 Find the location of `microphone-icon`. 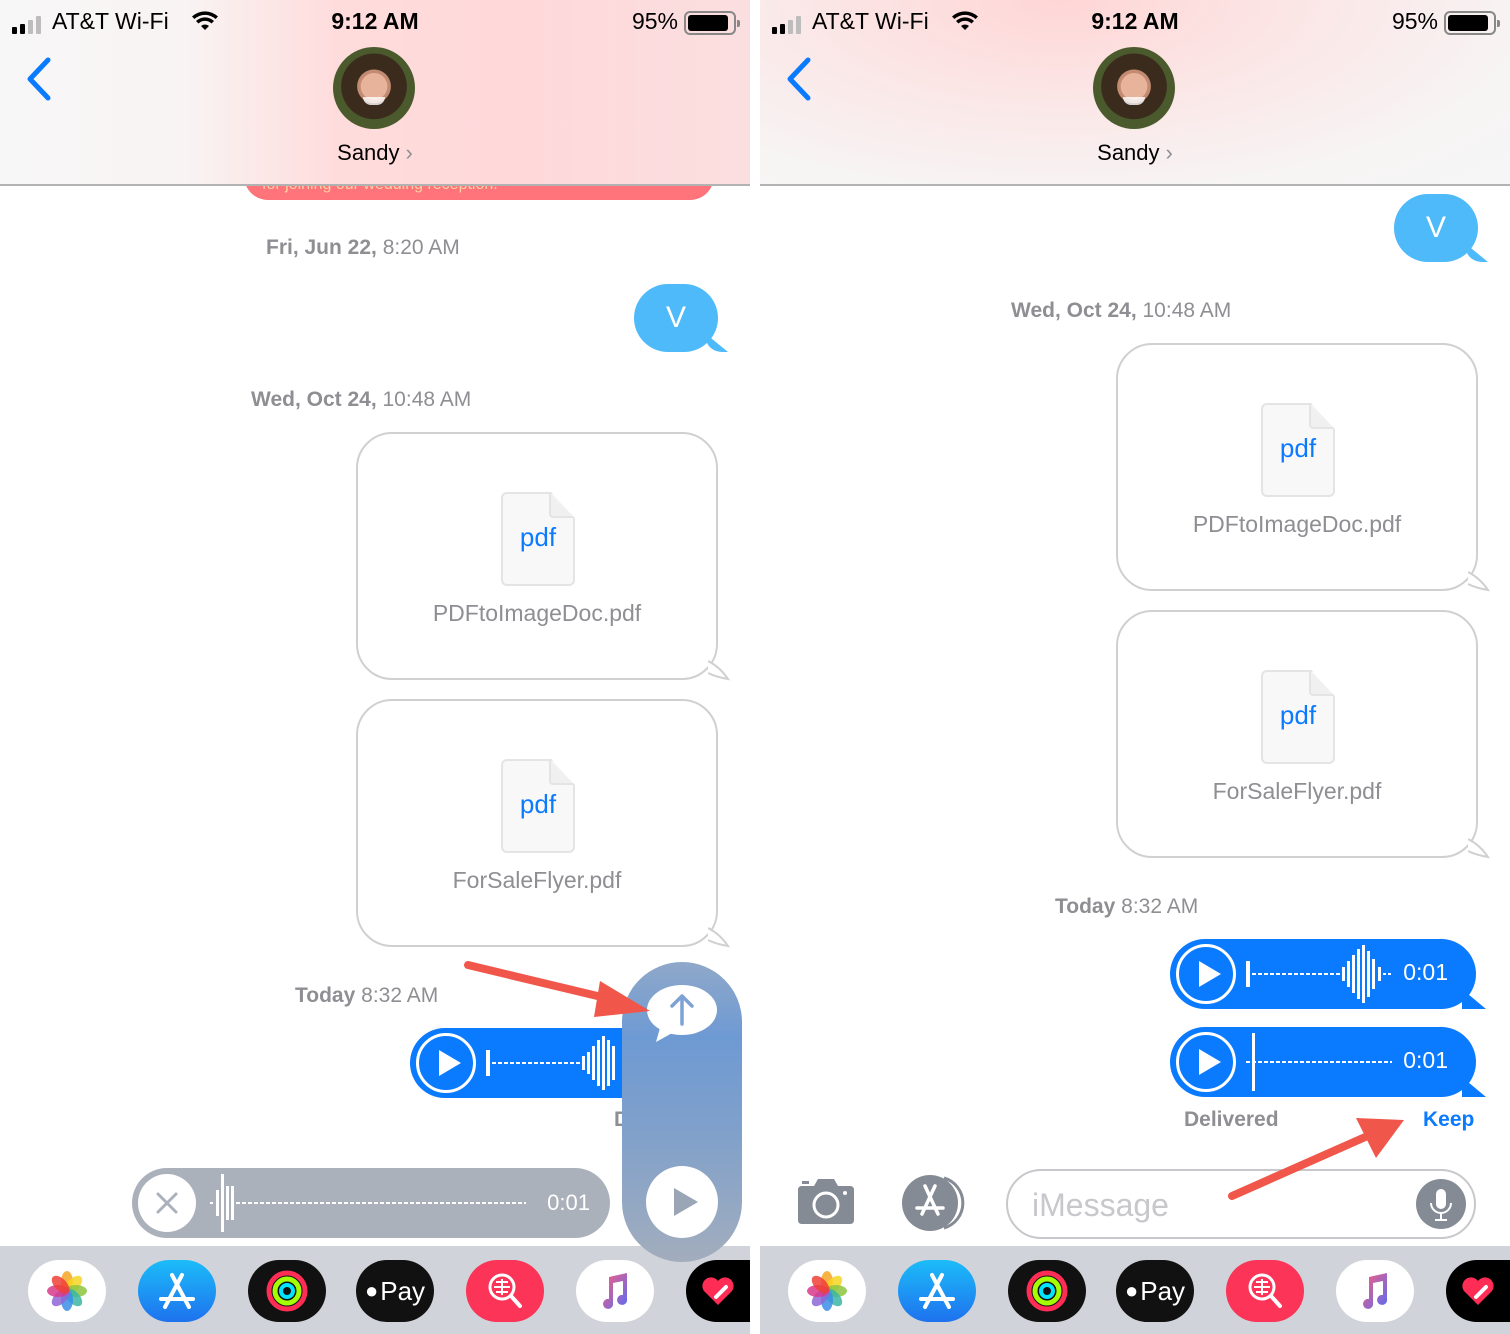

microphone-icon is located at coordinates (1441, 1205).